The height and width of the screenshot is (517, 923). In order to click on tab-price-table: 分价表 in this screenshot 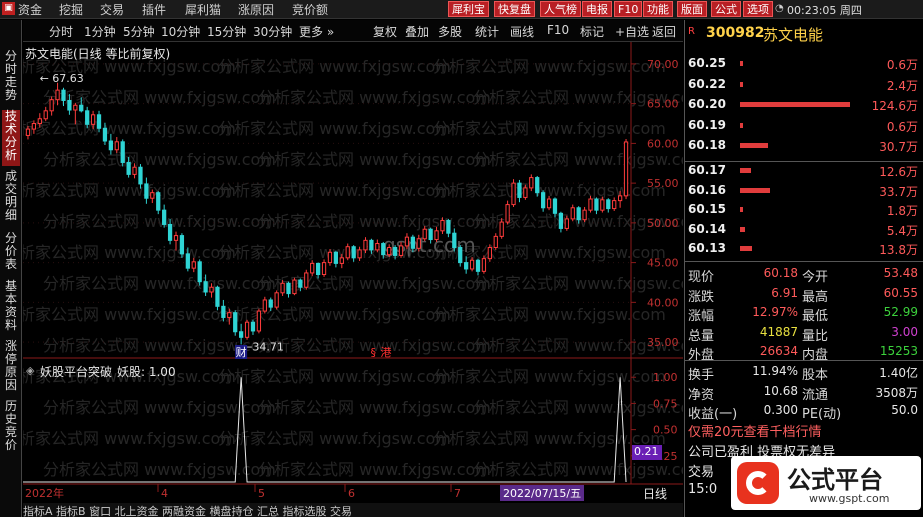, I will do `click(11, 253)`.